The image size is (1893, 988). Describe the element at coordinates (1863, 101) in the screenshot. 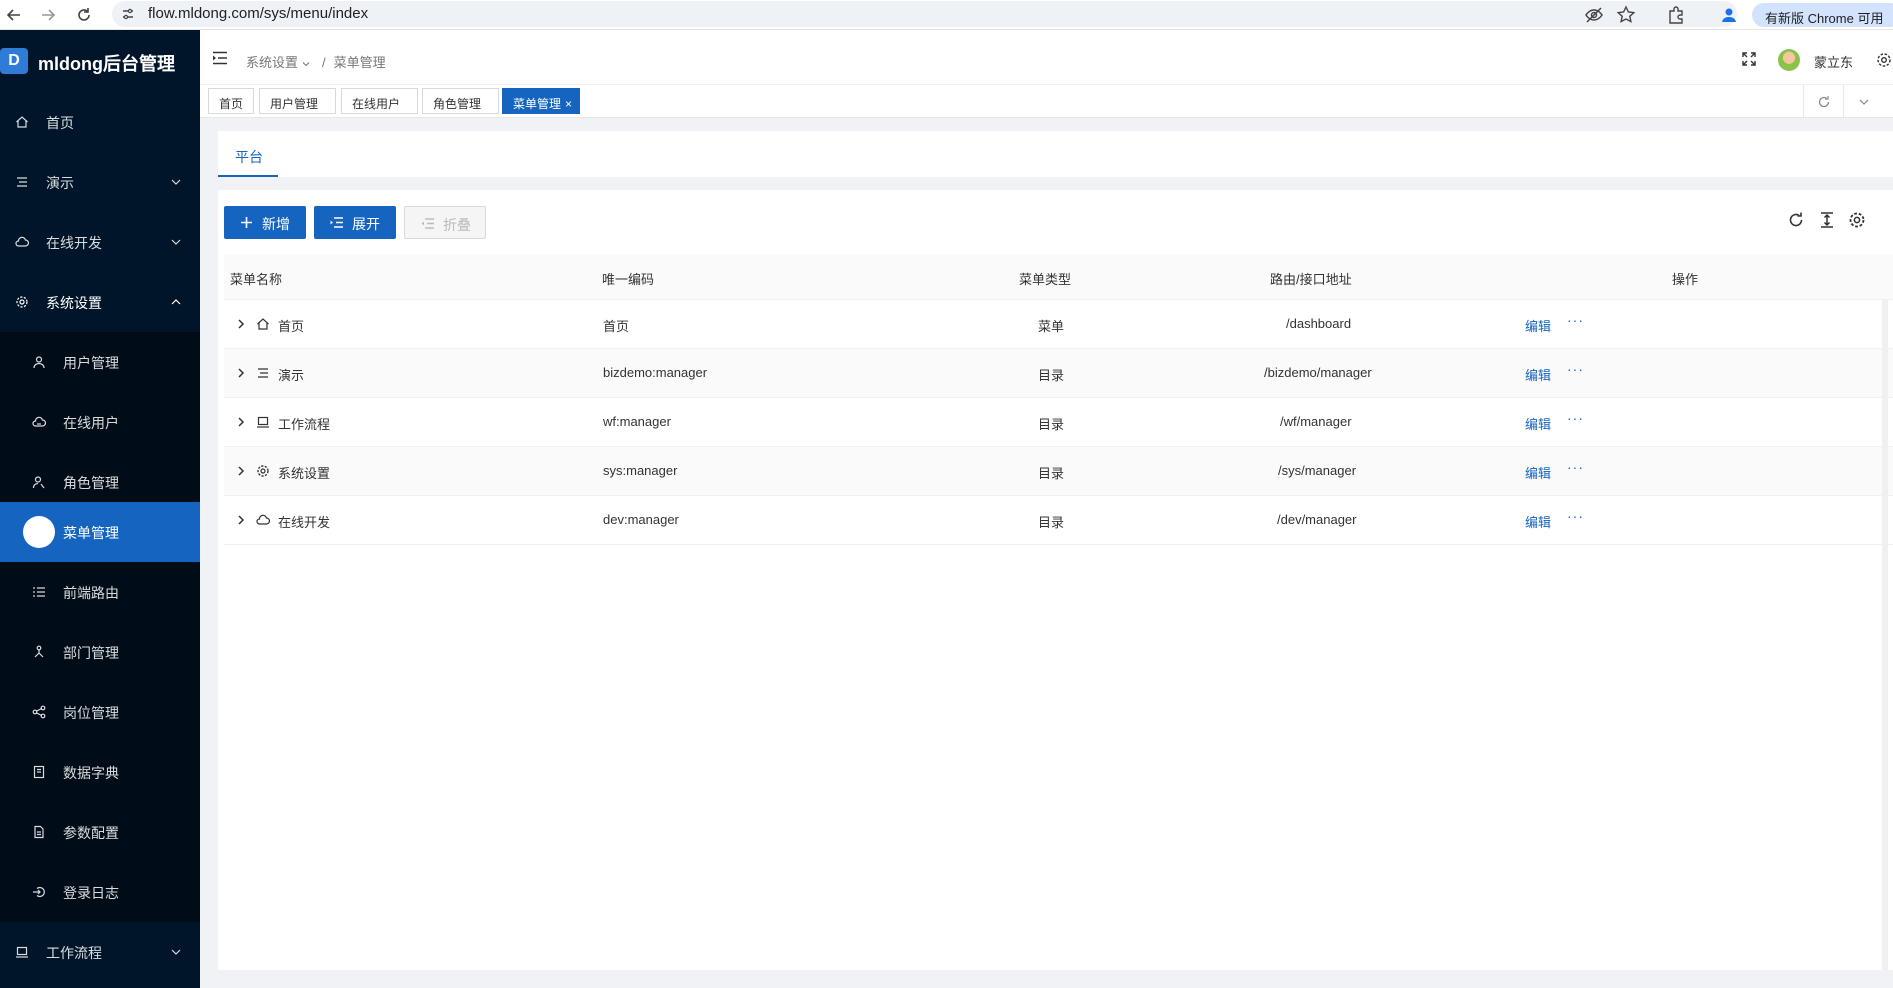

I see `tabs-dropdown-button` at that location.